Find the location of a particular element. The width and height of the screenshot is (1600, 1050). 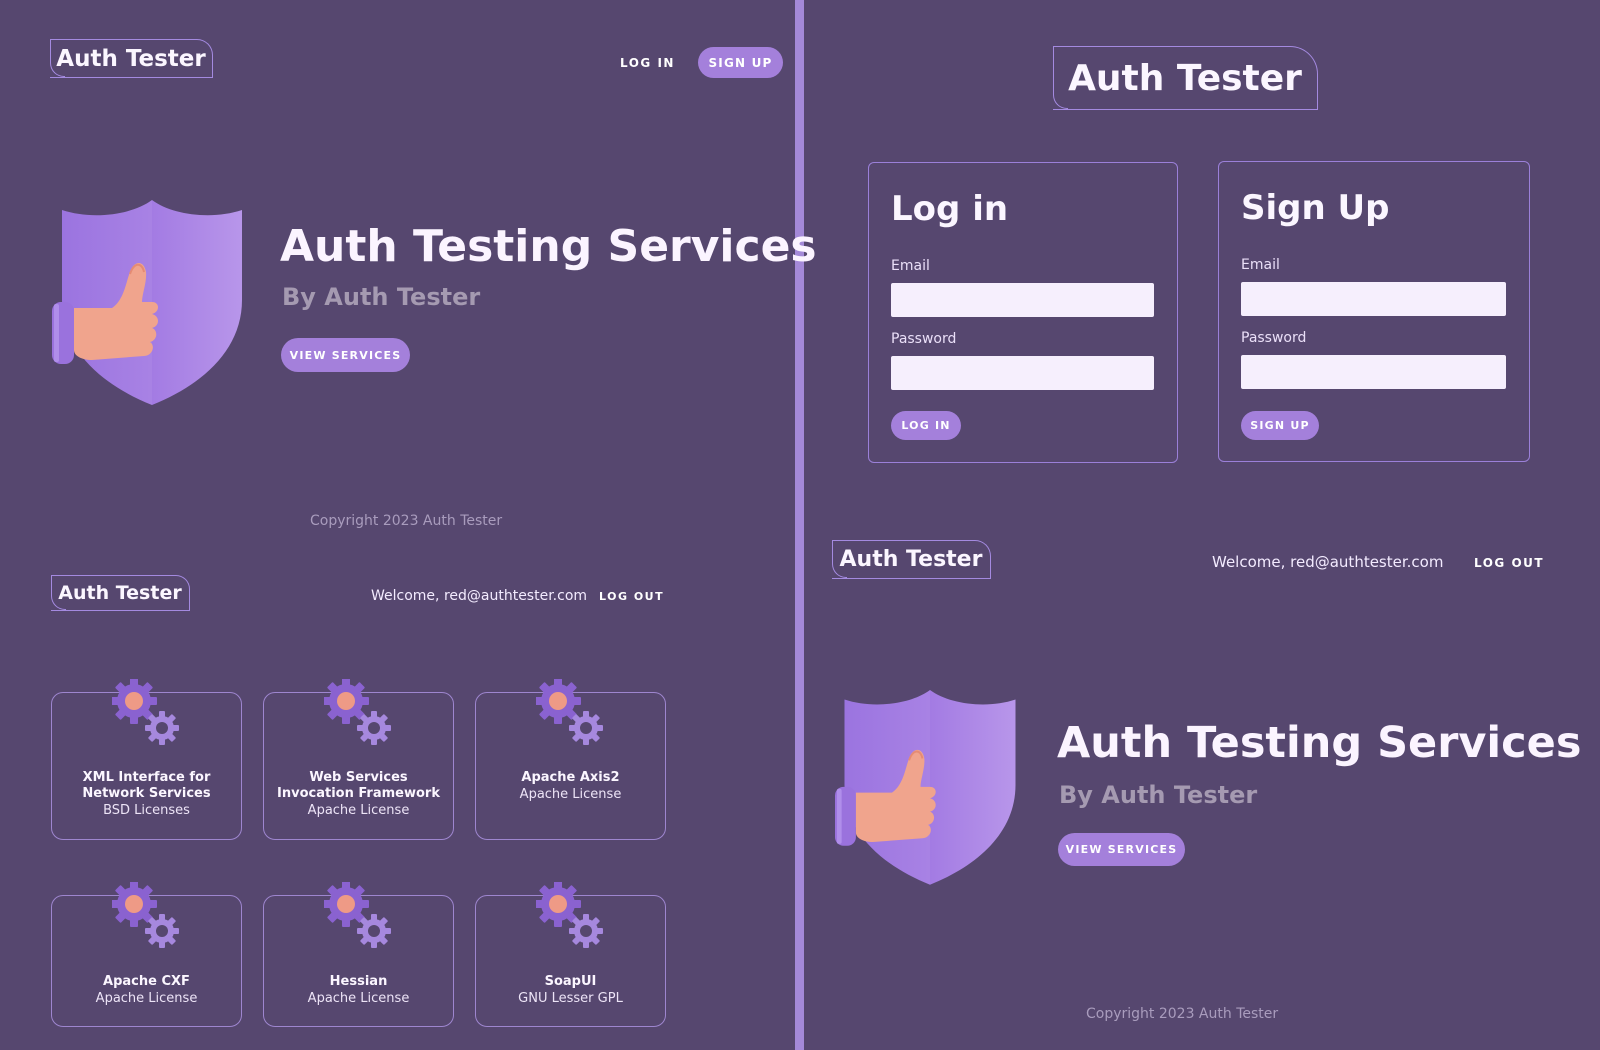

login-email-label: Email is located at coordinates (910, 266).